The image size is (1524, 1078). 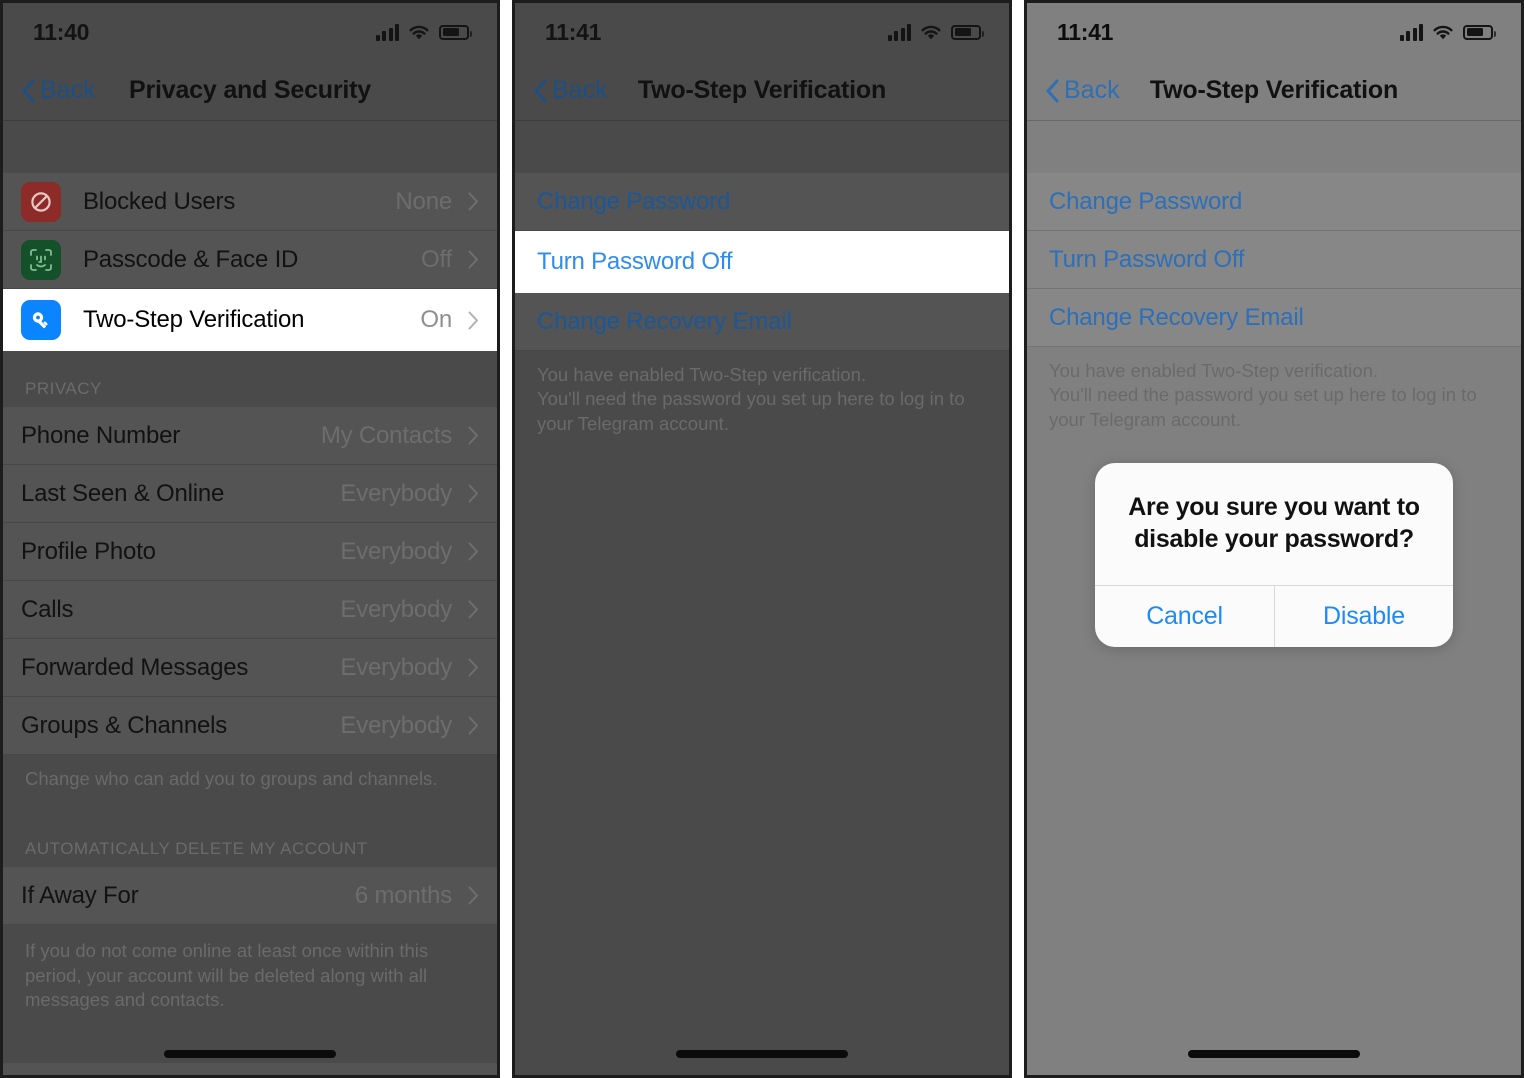 What do you see at coordinates (250, 494) in the screenshot?
I see `row-last-seen-online: Last Seen & Online Everybody` at bounding box center [250, 494].